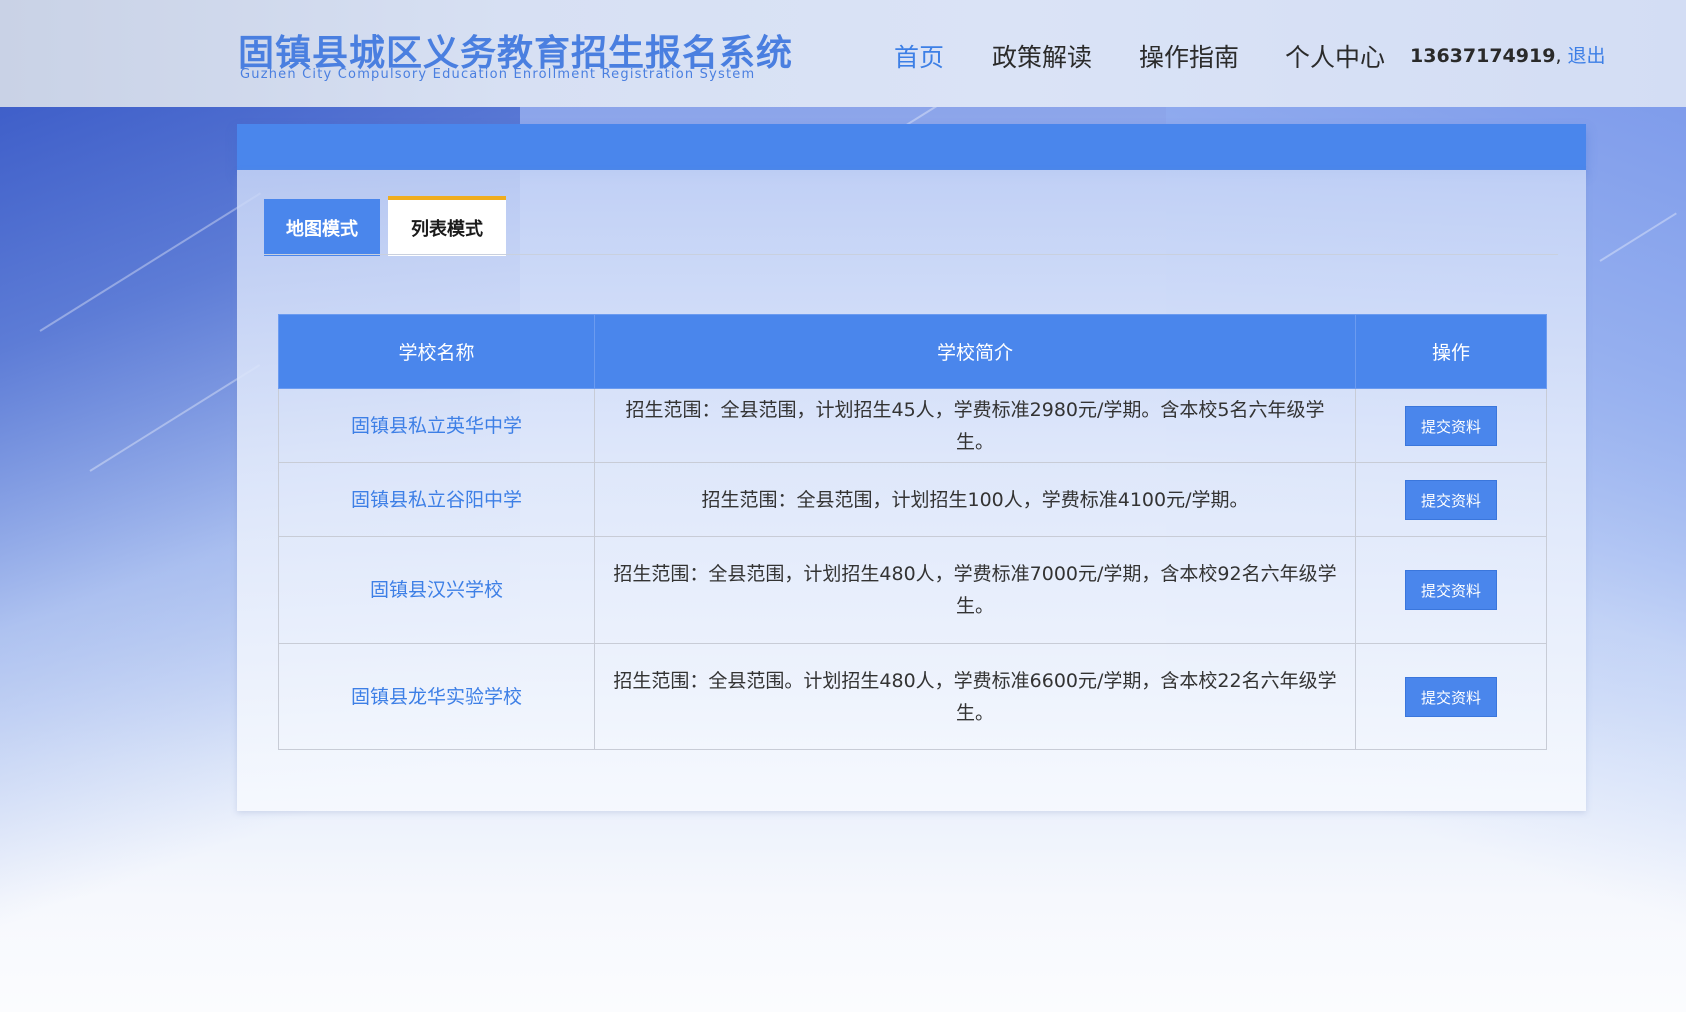 This screenshot has height=1012, width=1686. What do you see at coordinates (1483, 56) in the screenshot?
I see `user-phone: 13637174919` at bounding box center [1483, 56].